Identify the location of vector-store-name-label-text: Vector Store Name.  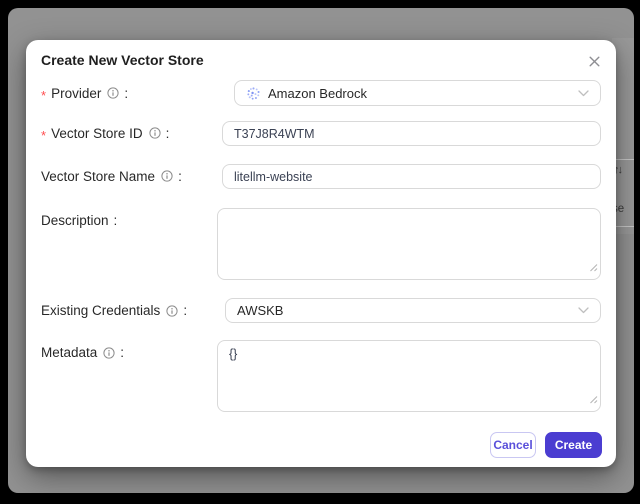
(98, 176).